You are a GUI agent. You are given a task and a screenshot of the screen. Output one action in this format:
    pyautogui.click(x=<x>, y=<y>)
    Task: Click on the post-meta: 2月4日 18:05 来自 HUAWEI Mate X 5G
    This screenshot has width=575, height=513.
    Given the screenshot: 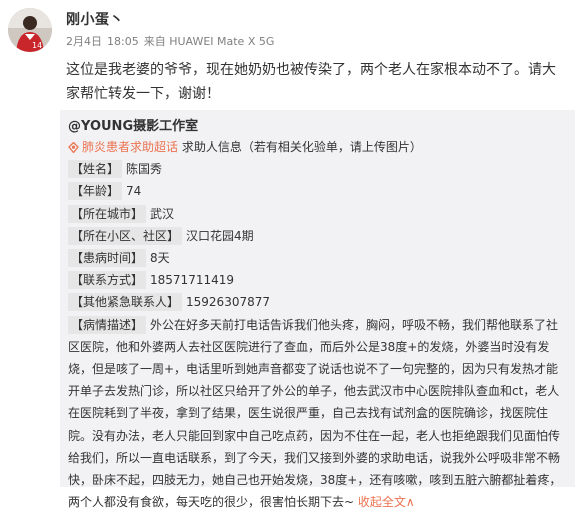 What is the action you would take?
    pyautogui.click(x=172, y=41)
    